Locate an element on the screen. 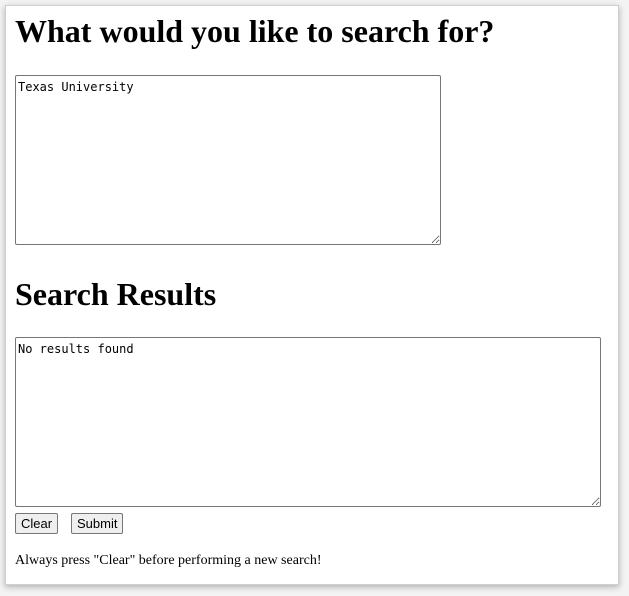  results-heading: Search Results is located at coordinates (116, 294).